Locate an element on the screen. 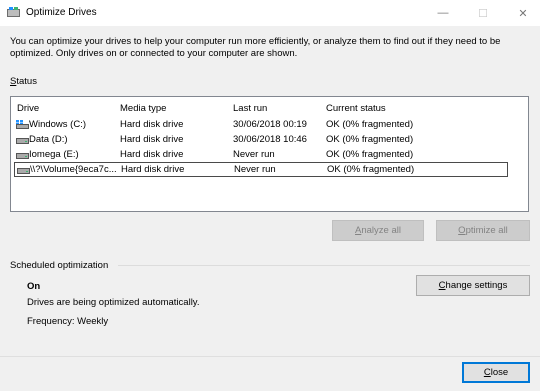 The image size is (540, 391). optimize-all-button: Optimize all is located at coordinates (483, 230).